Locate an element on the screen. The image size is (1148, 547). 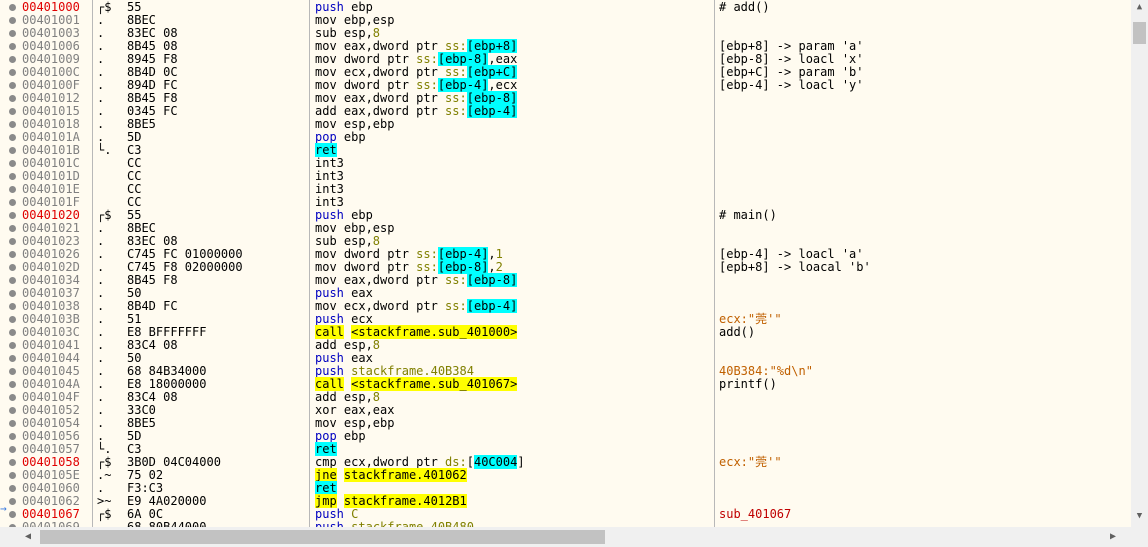
scroll-down-icon: ▼ is located at coordinates (1139, 516).